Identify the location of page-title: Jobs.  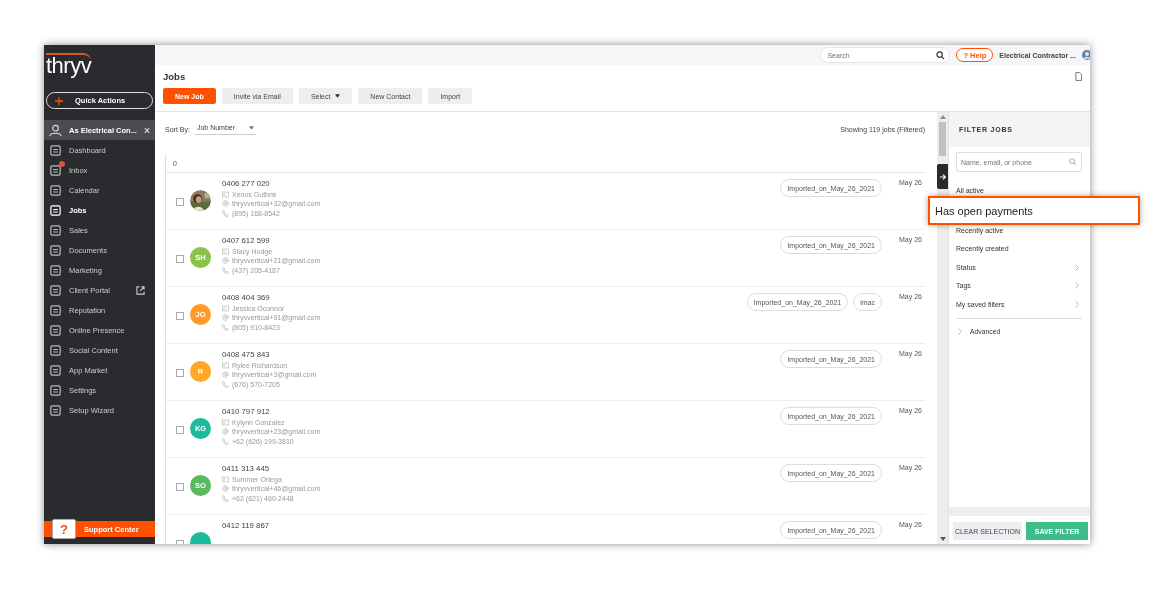
(174, 76).